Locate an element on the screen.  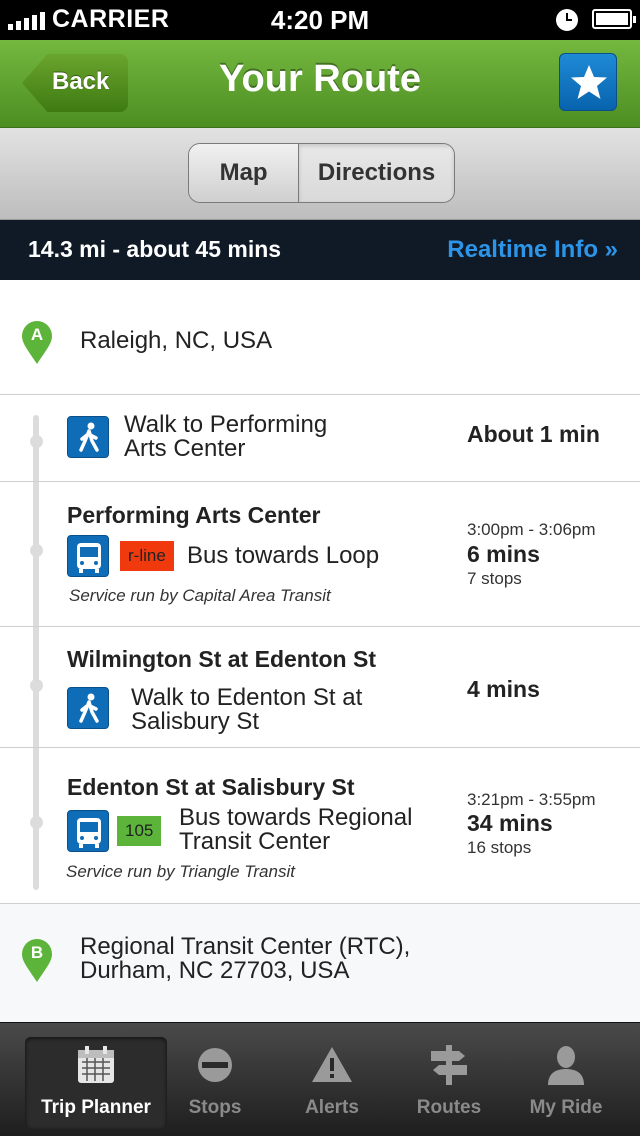
step-duration: 34 mins is located at coordinates (510, 823).